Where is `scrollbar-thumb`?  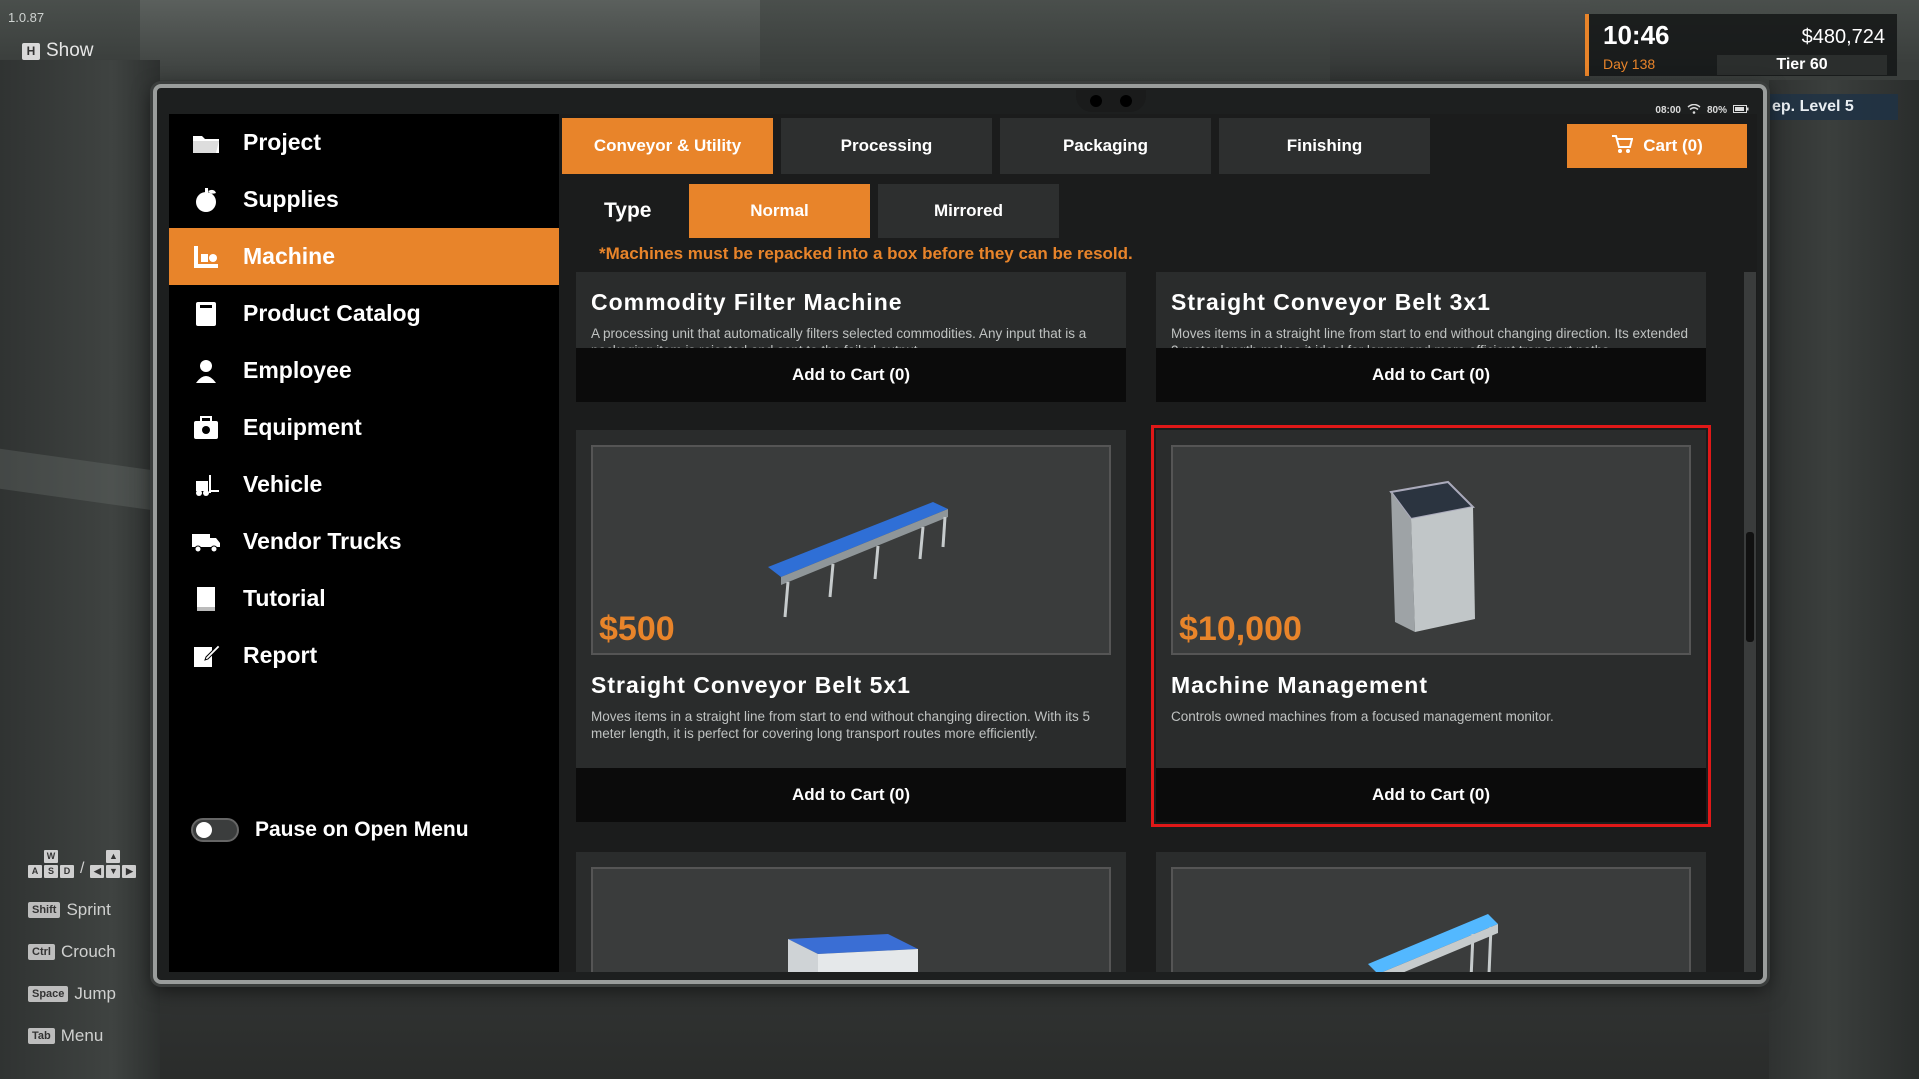
scrollbar-thumb is located at coordinates (1750, 587).